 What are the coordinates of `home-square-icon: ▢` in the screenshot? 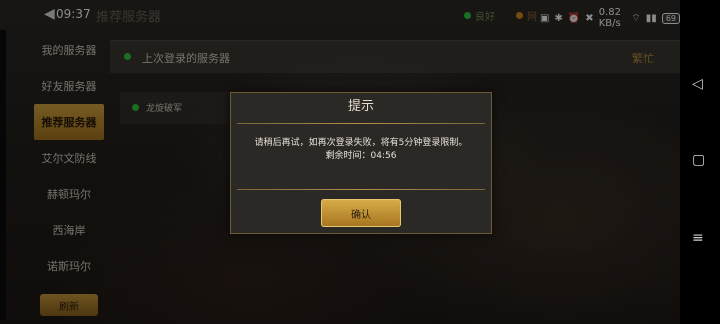 It's located at (698, 160).